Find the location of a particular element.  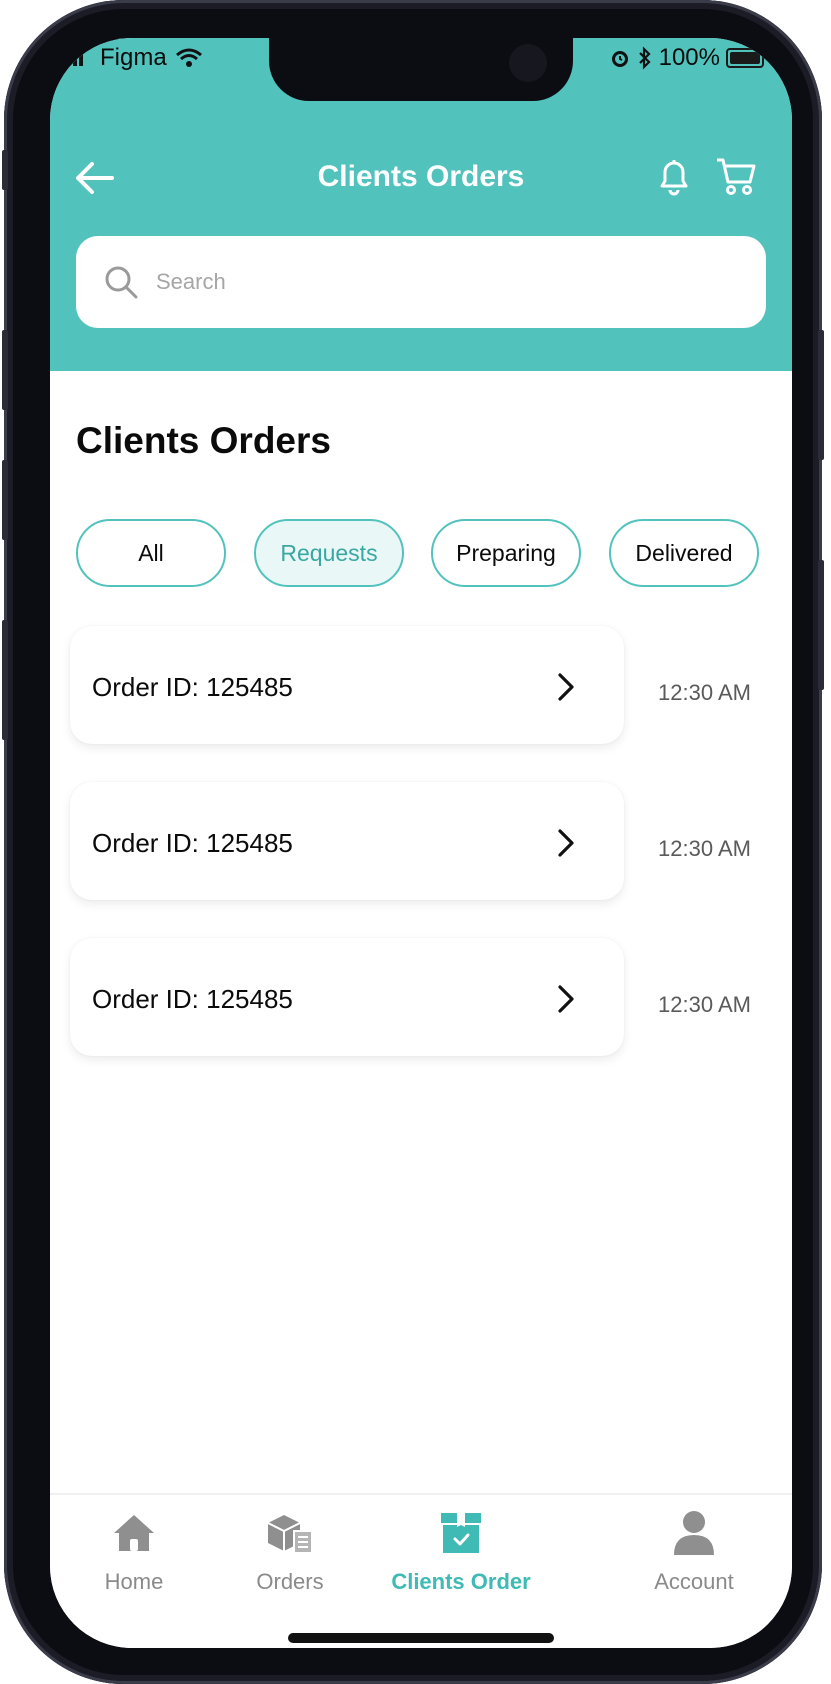

filter-chip-label: Requests is located at coordinates (329, 552).